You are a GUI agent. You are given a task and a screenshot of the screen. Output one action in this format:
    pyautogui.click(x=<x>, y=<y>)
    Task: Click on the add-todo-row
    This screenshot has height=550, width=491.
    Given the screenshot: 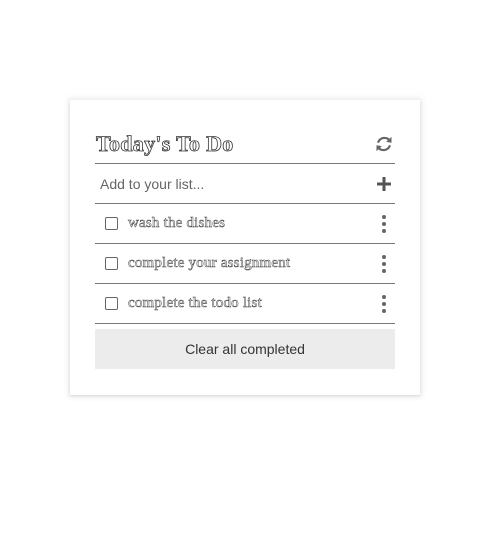 What is the action you would take?
    pyautogui.click(x=245, y=184)
    